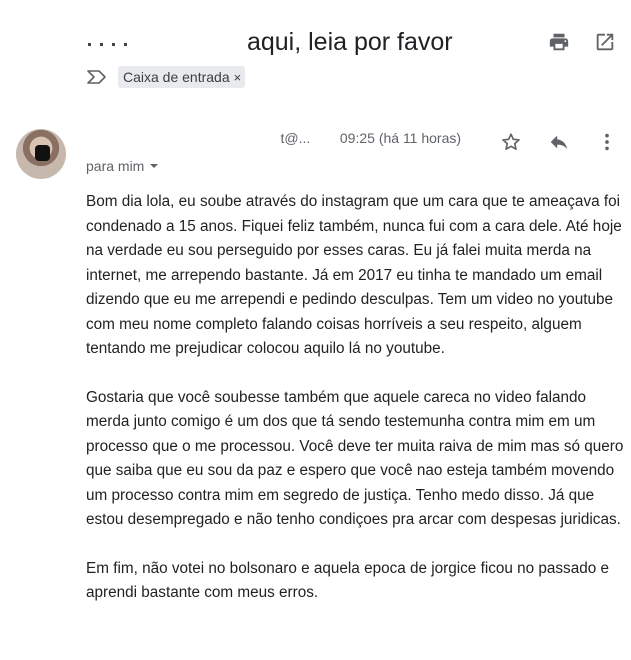 Image resolution: width=631 pixels, height=660 pixels. What do you see at coordinates (349, 42) in the screenshot?
I see `subject-text: aqui, leia por favor` at bounding box center [349, 42].